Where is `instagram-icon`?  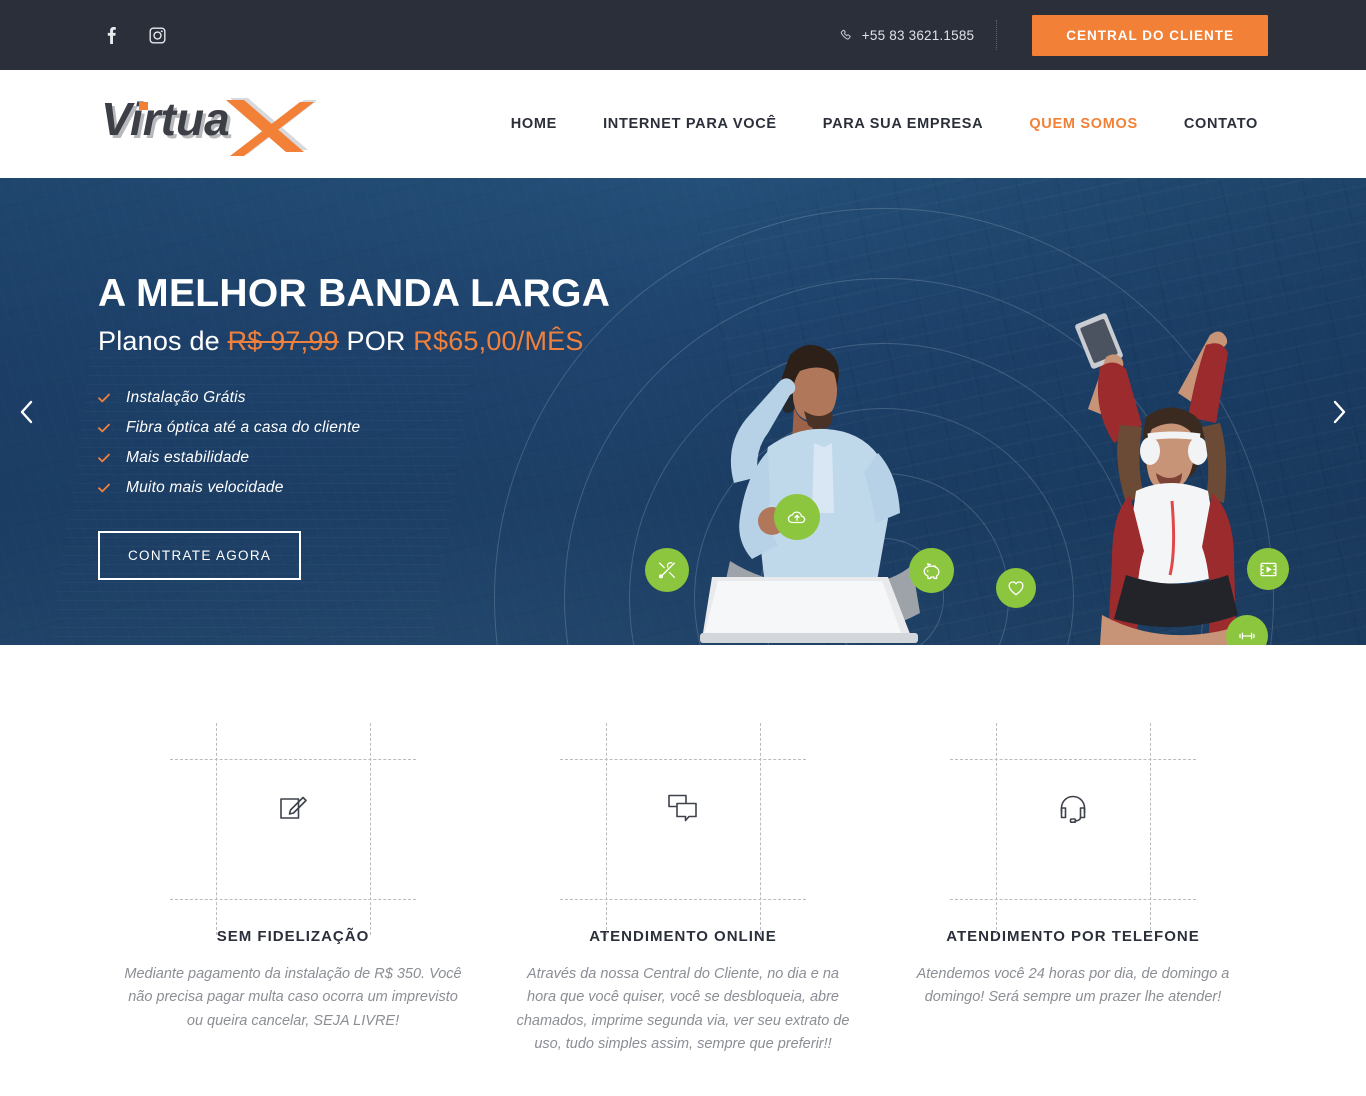
instagram-icon is located at coordinates (157, 35).